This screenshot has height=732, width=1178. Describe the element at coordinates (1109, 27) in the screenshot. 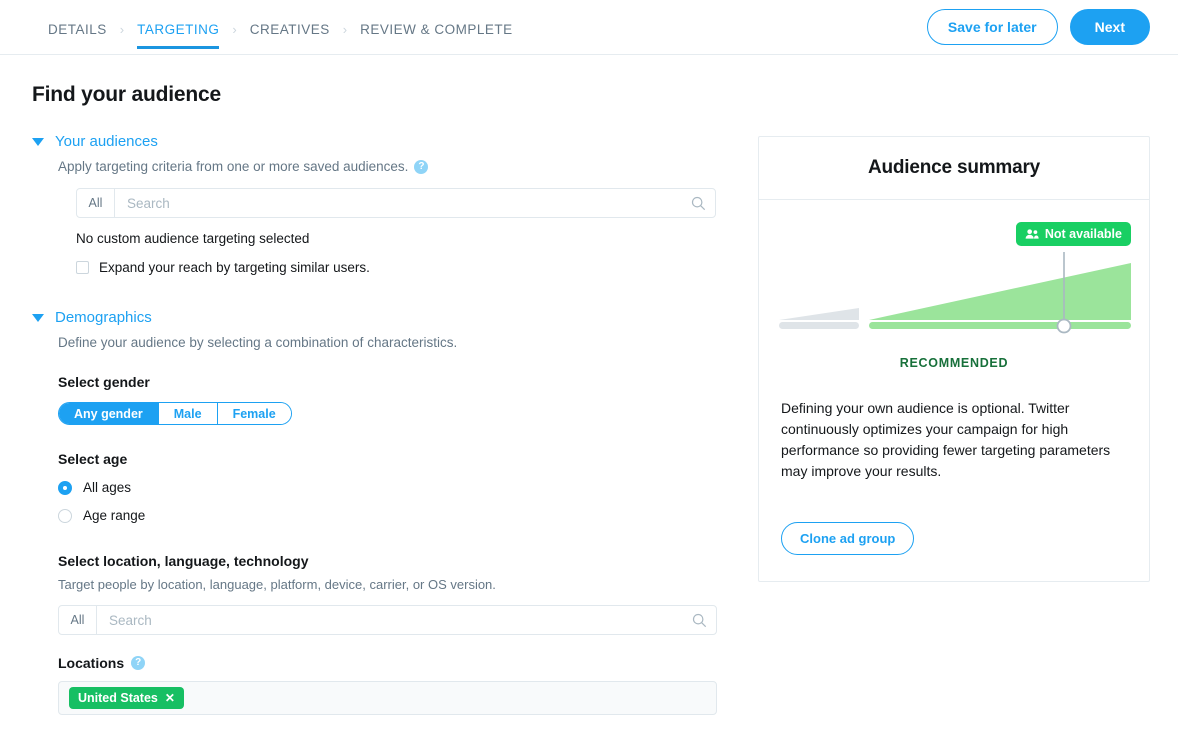

I see `next-button: Next` at that location.